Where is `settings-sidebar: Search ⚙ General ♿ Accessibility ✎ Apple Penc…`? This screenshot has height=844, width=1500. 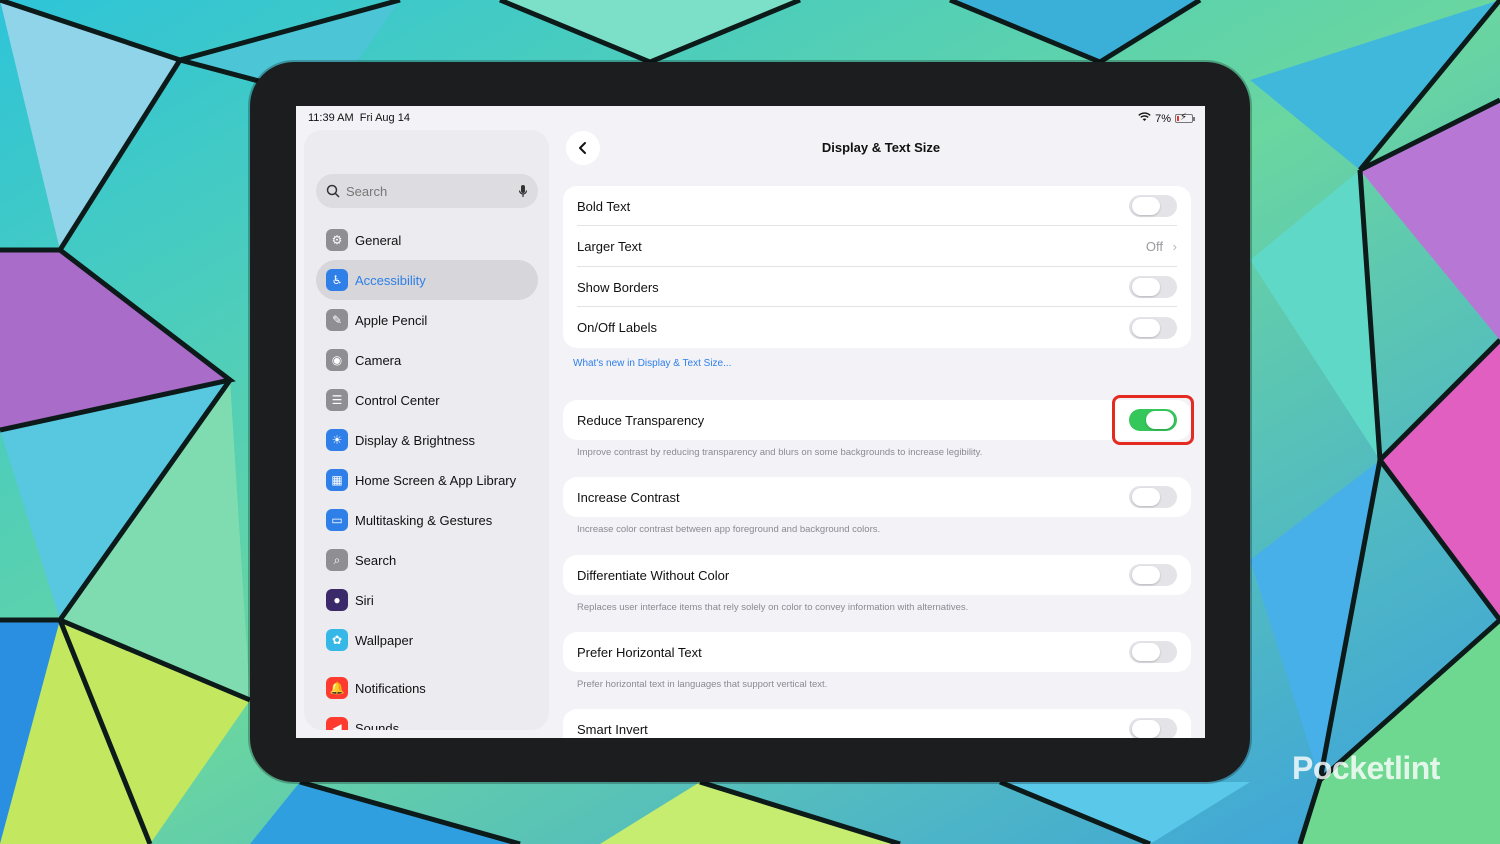
settings-sidebar: Search ⚙ General ♿ Accessibility ✎ Apple Penc… is located at coordinates (426, 430).